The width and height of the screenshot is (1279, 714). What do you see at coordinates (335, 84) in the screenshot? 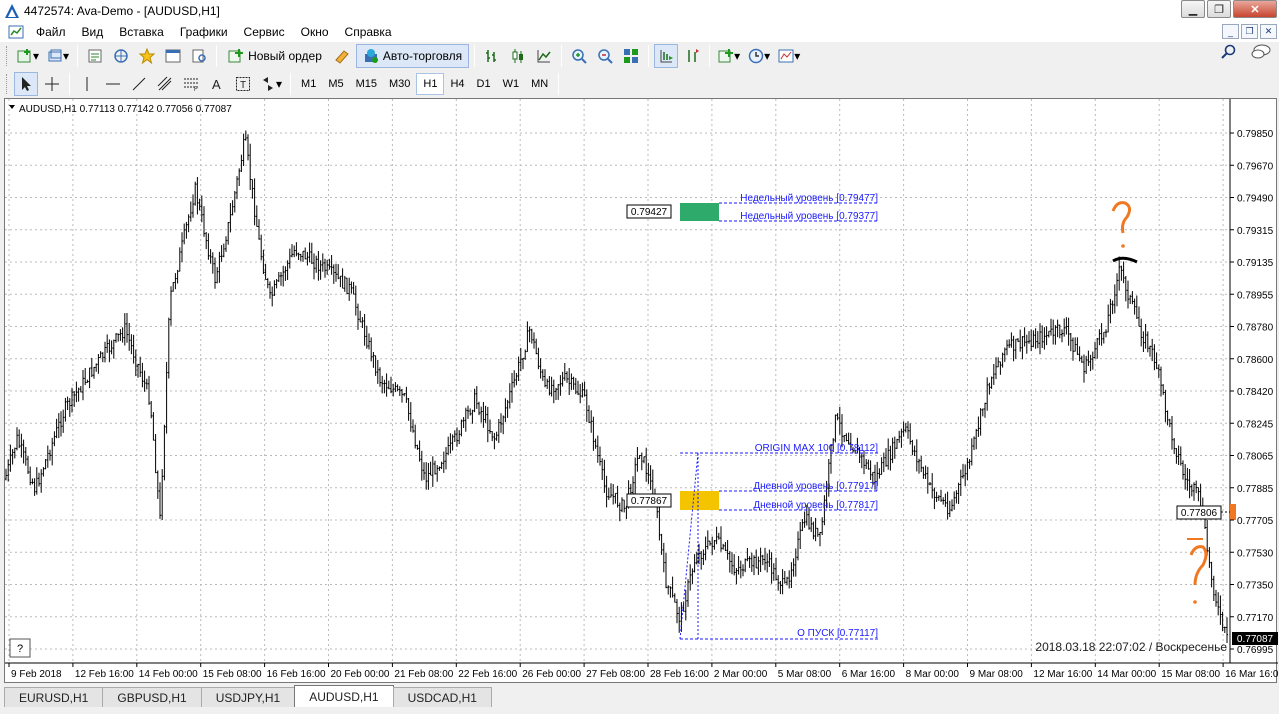
I see `timeframe-m5: M5` at bounding box center [335, 84].